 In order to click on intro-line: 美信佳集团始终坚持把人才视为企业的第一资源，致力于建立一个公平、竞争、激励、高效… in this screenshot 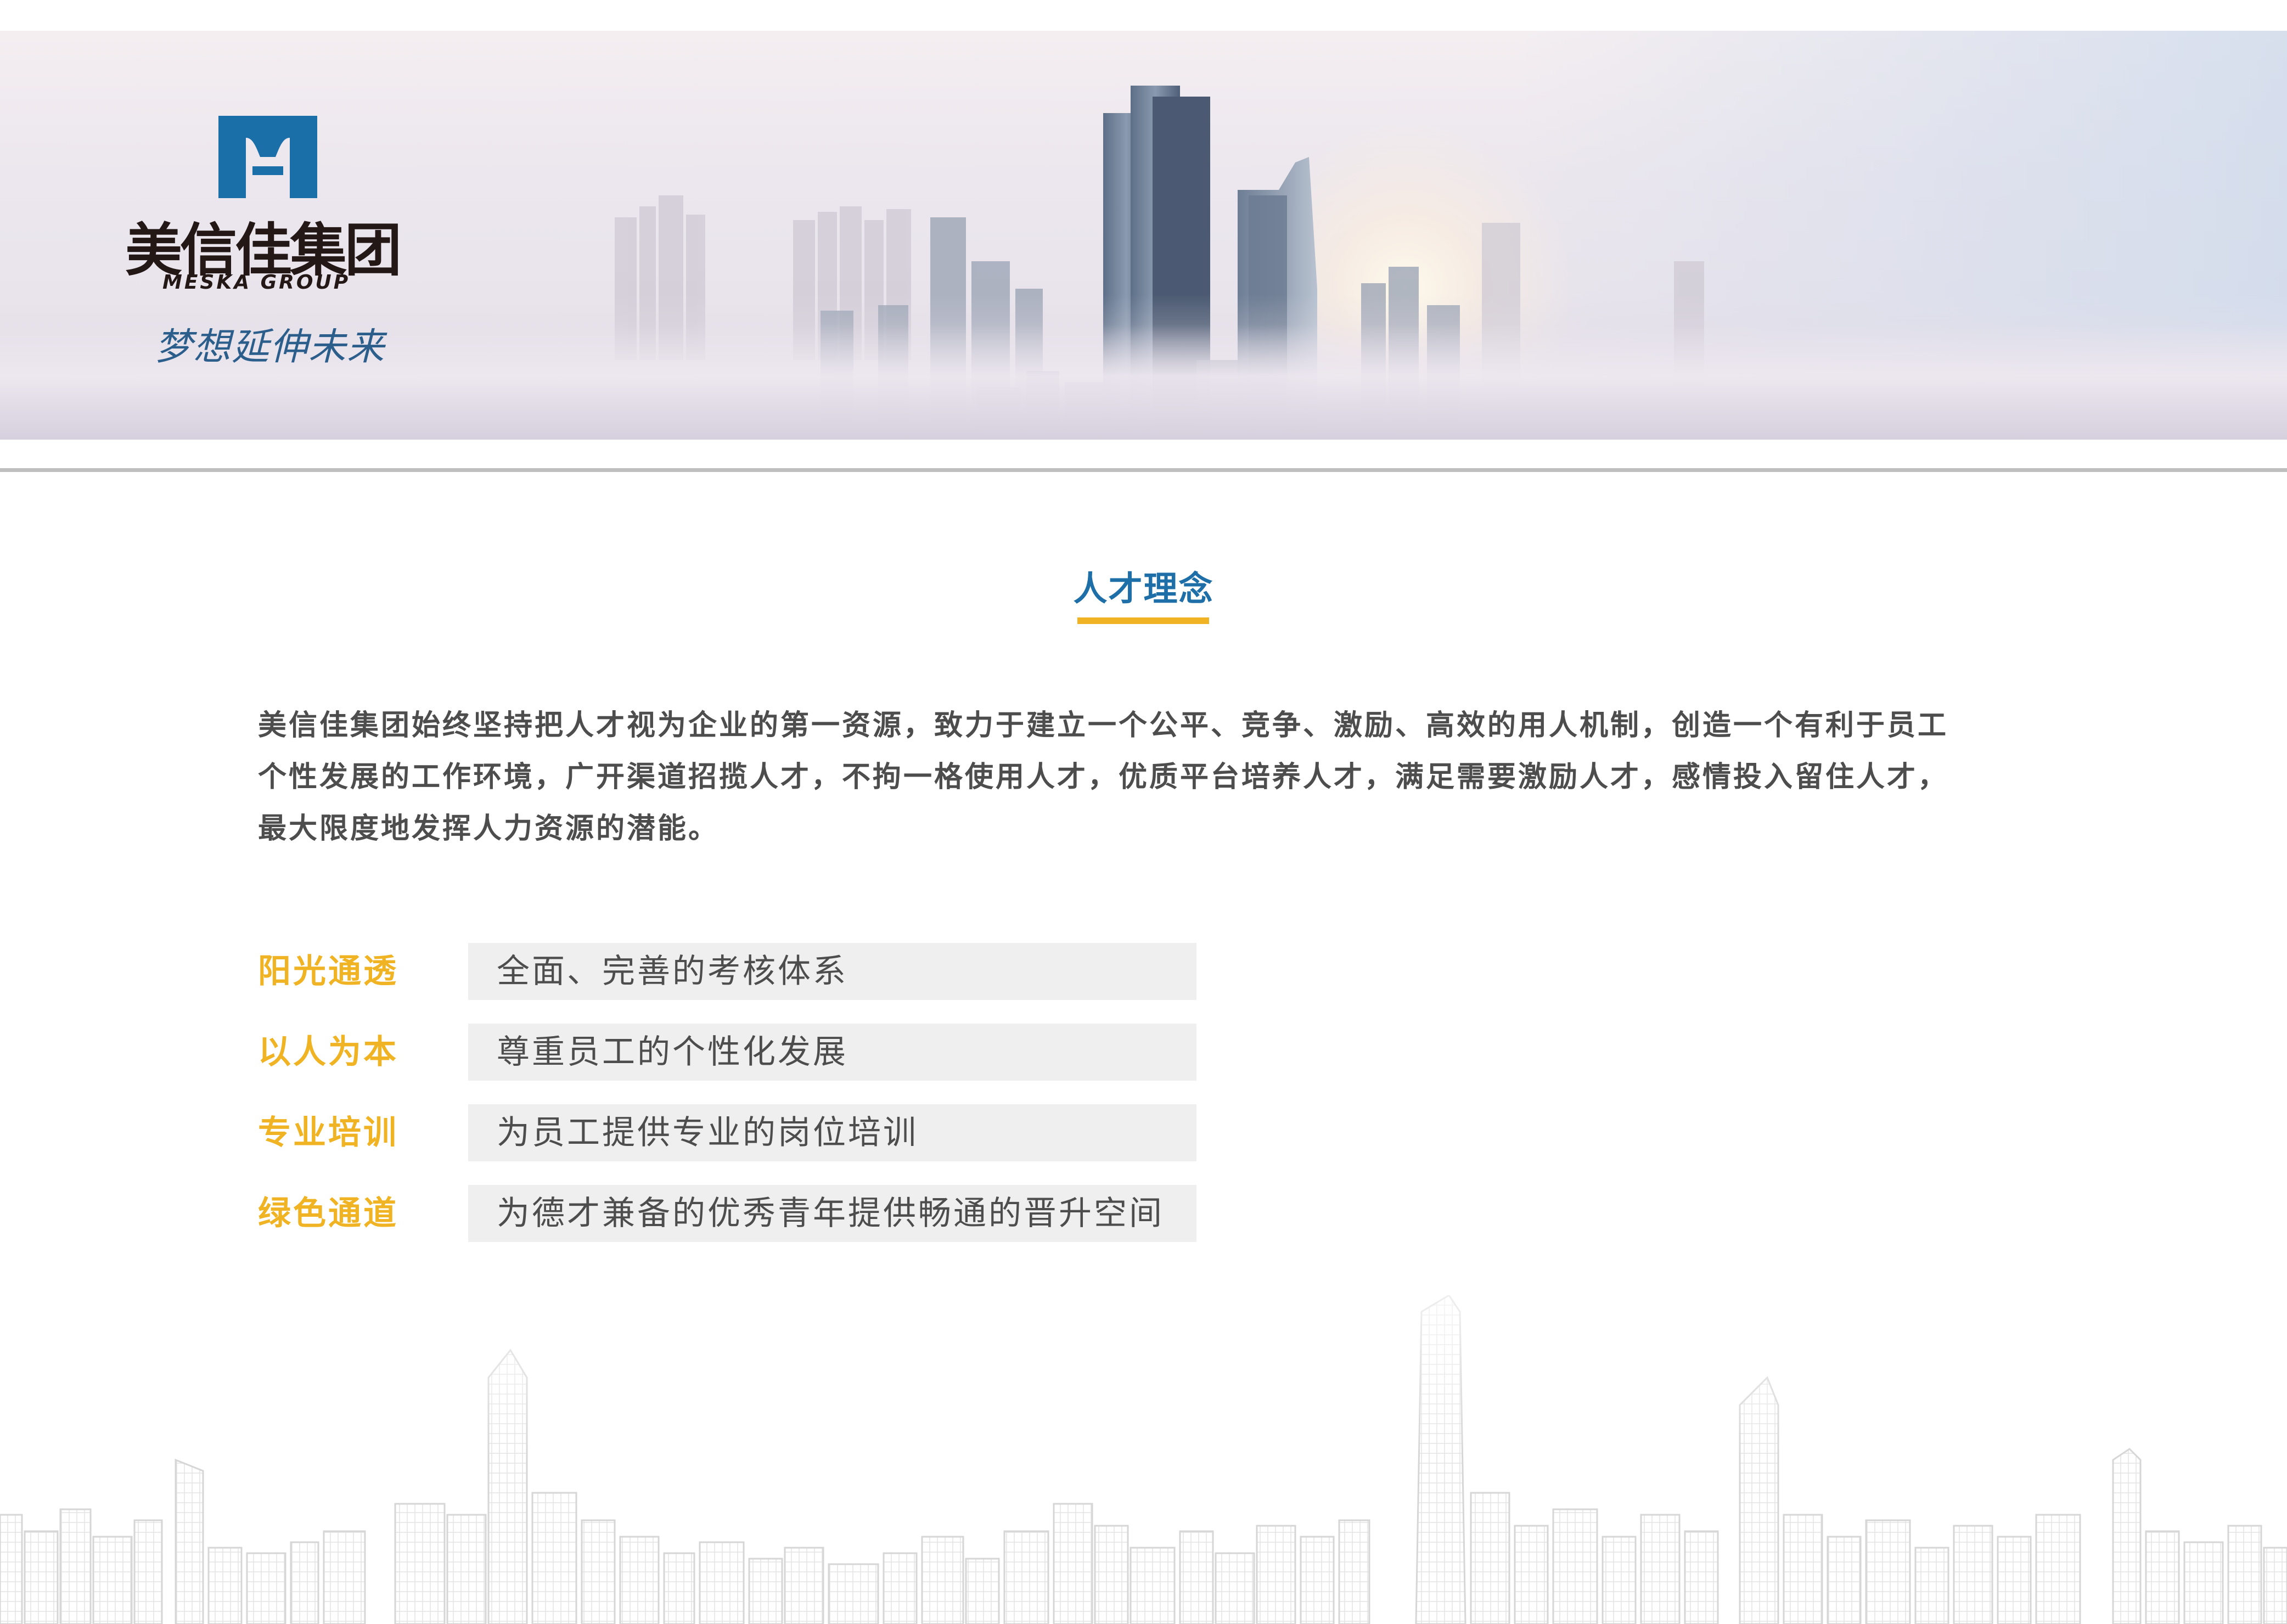, I will do `click(1103, 725)`.